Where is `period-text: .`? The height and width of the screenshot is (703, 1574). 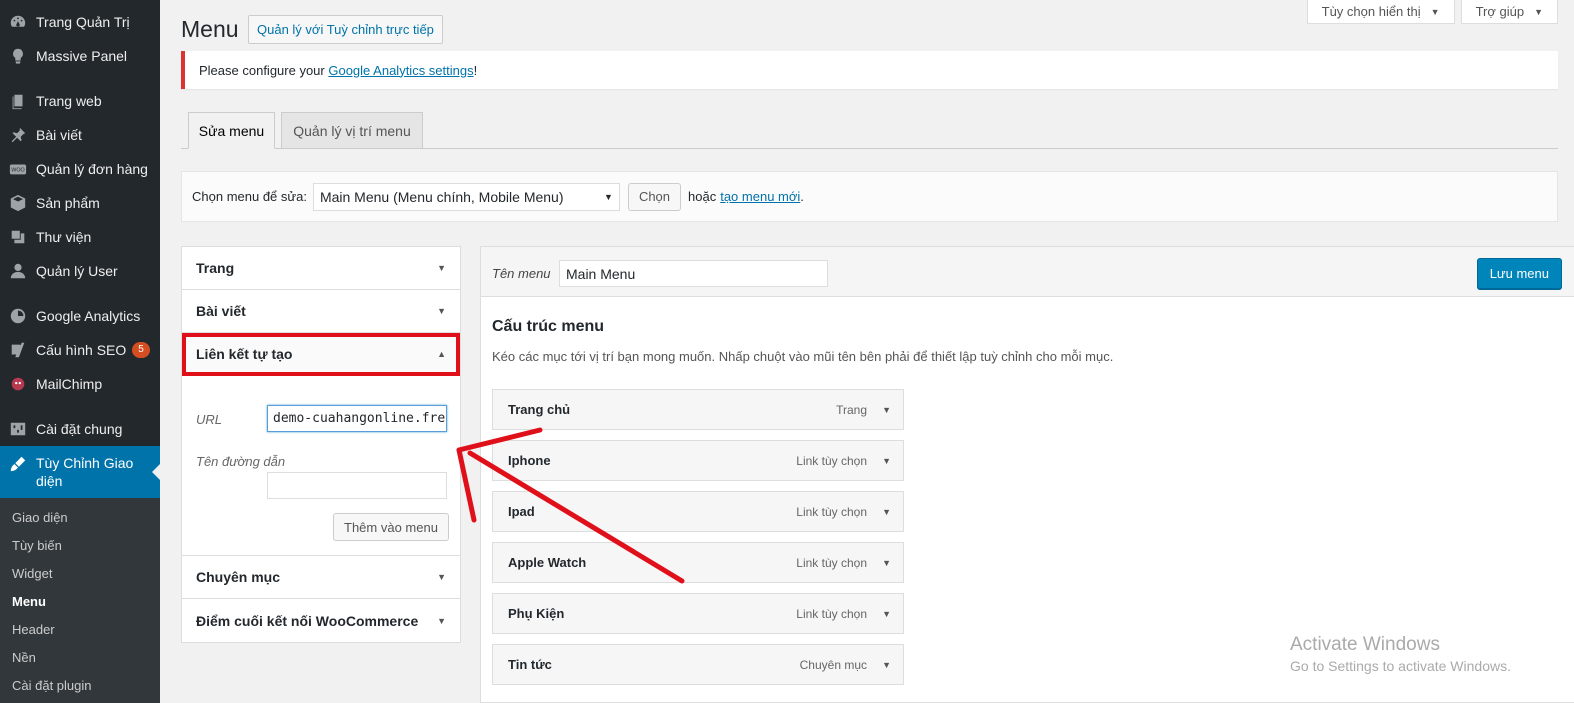
period-text: . is located at coordinates (802, 196).